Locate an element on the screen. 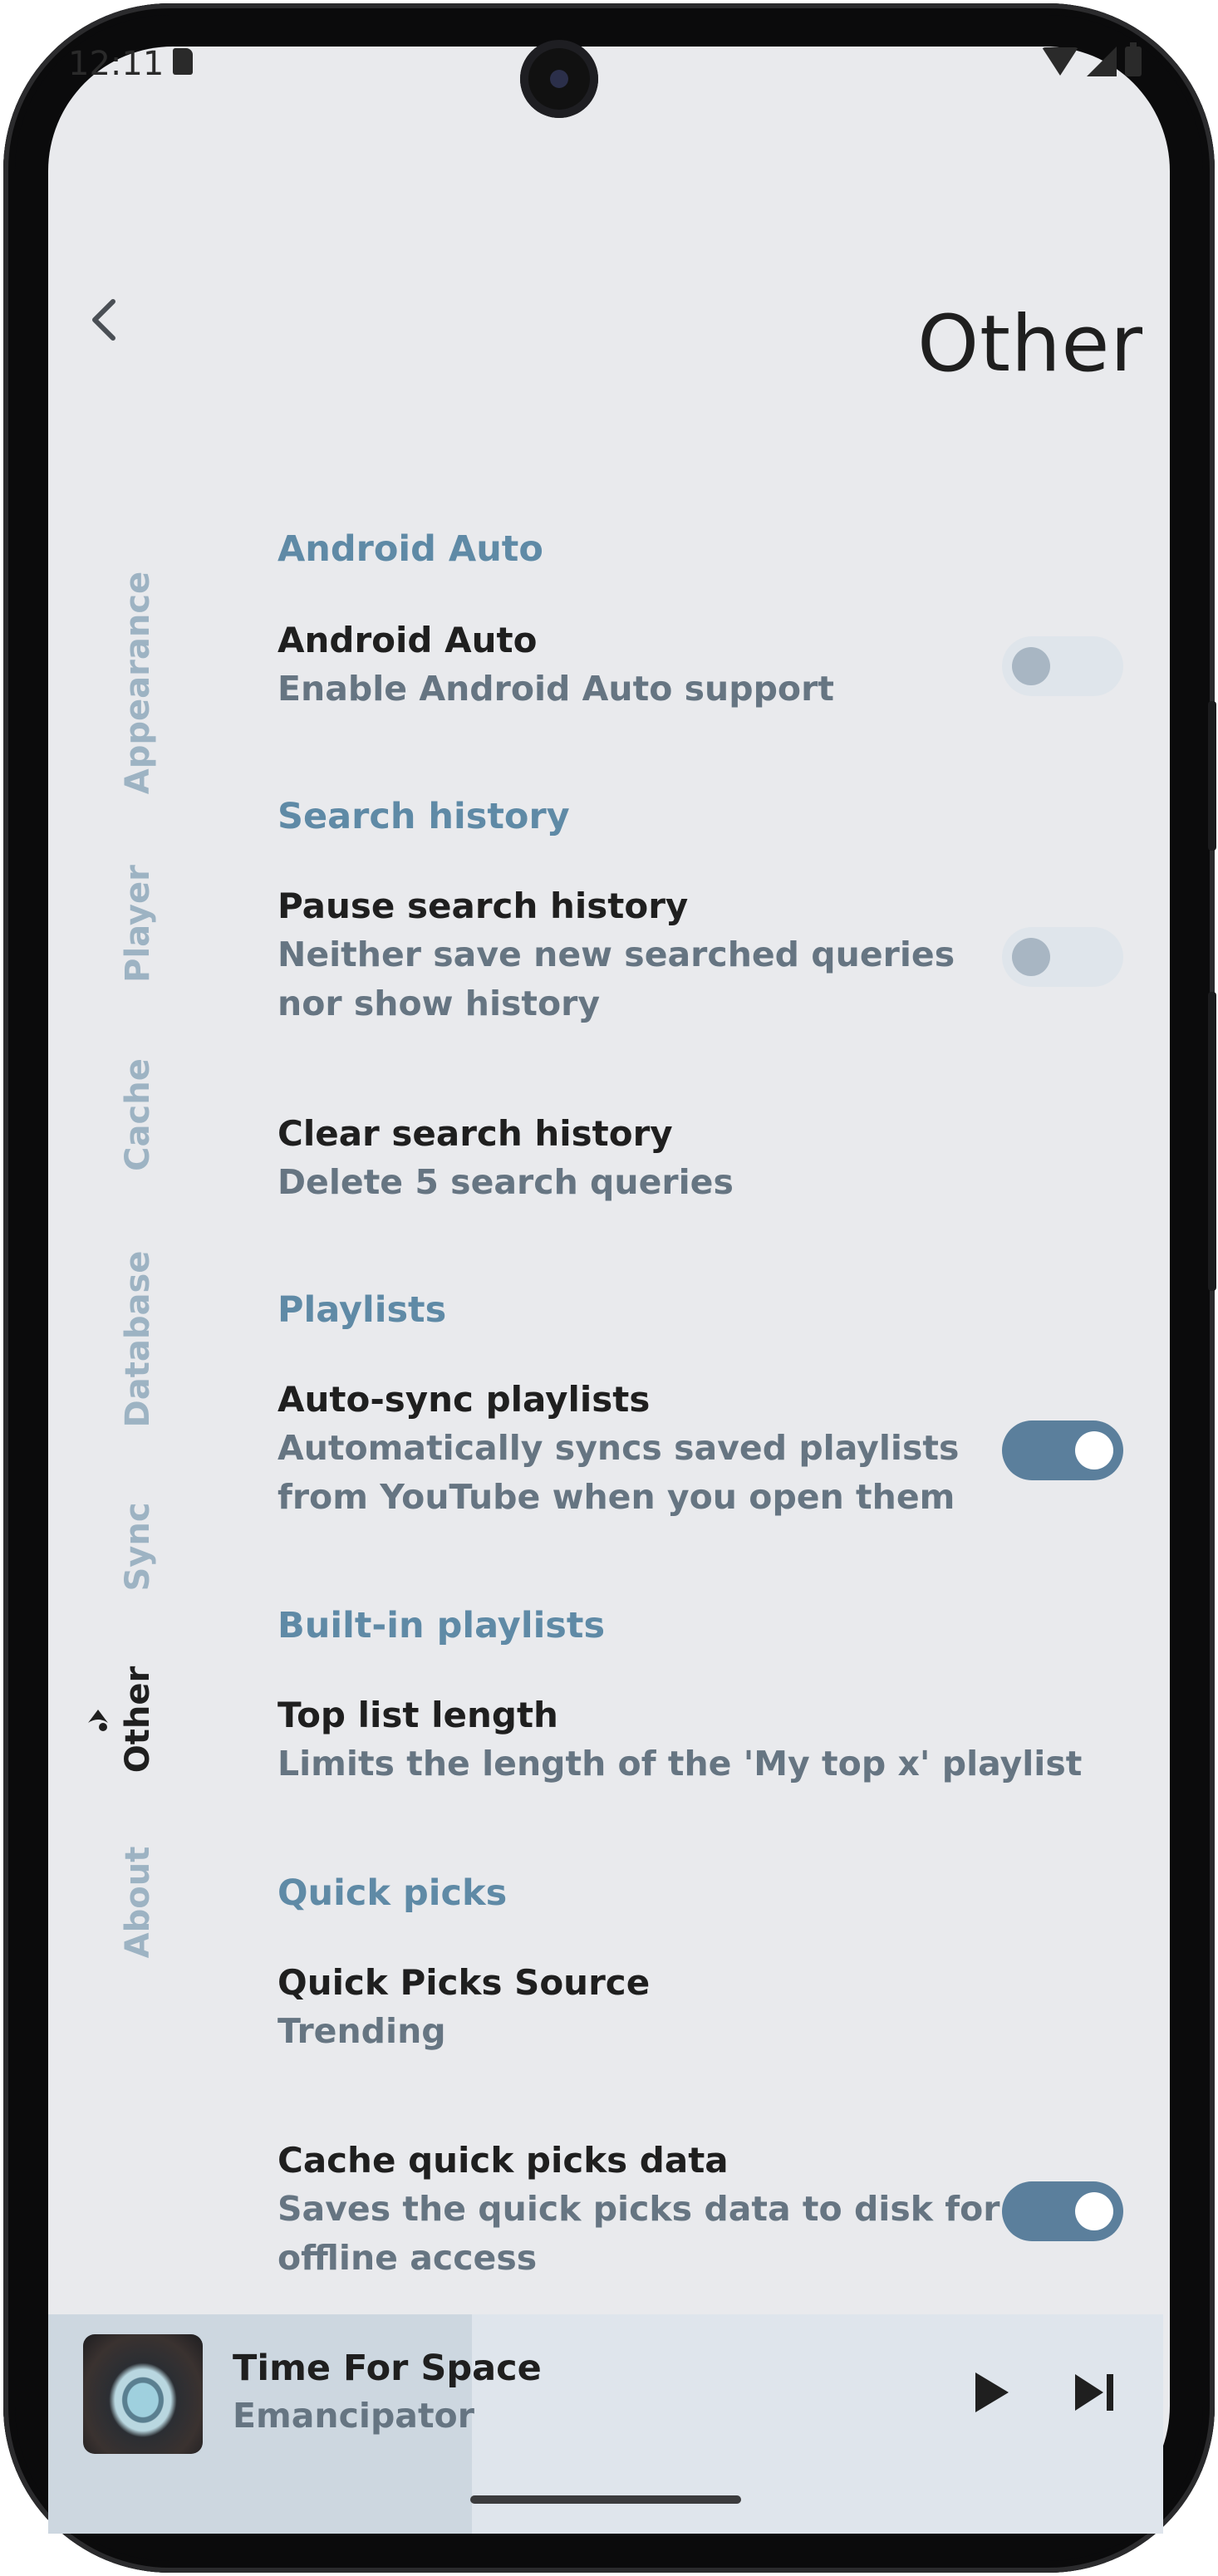  nav-active-indicator-icon is located at coordinates (98, 1720).